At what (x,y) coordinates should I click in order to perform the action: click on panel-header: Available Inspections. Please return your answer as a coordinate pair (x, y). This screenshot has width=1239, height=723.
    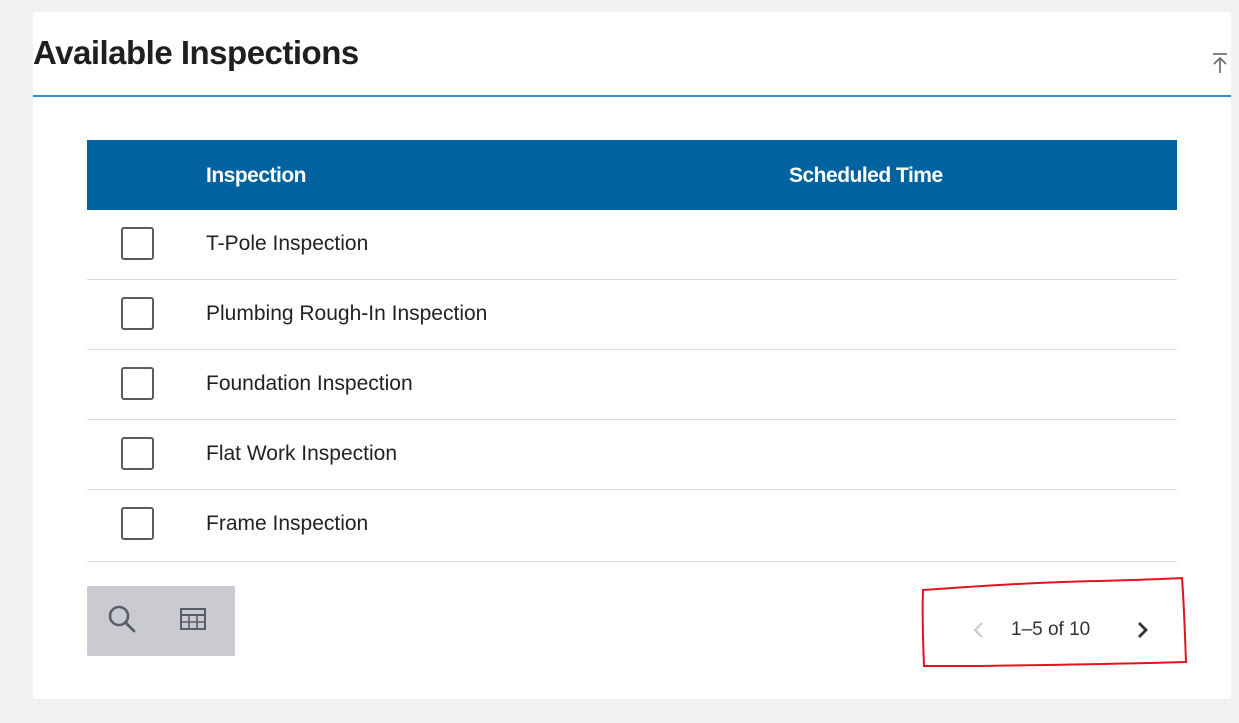
    Looking at the image, I should click on (632, 54).